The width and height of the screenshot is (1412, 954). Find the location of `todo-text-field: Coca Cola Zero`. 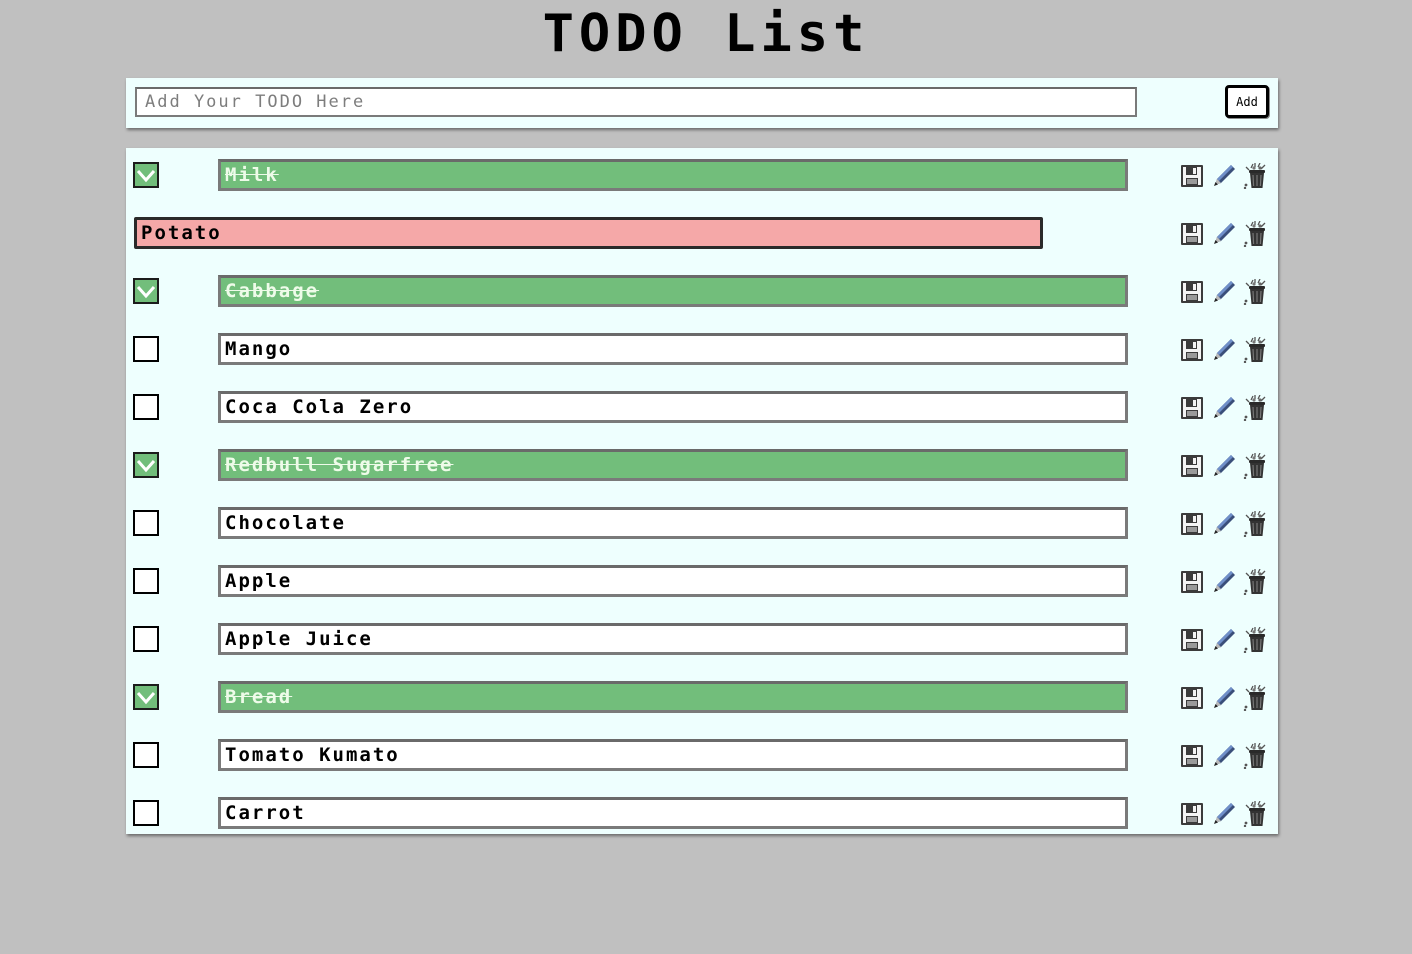

todo-text-field: Coca Cola Zero is located at coordinates (673, 407).